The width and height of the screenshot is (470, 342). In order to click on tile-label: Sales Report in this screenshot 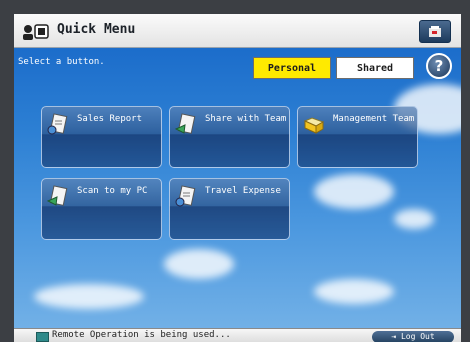, I will do `click(110, 119)`.